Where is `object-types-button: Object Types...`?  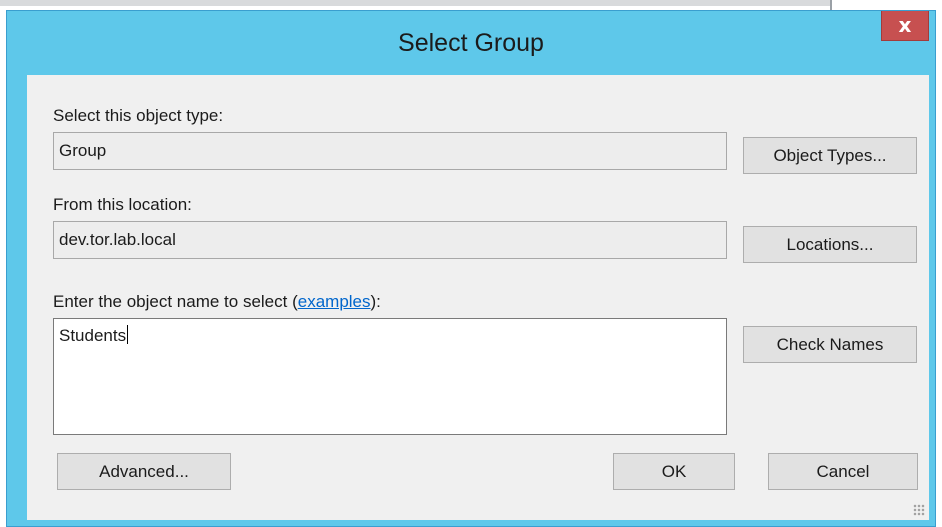 object-types-button: Object Types... is located at coordinates (830, 155).